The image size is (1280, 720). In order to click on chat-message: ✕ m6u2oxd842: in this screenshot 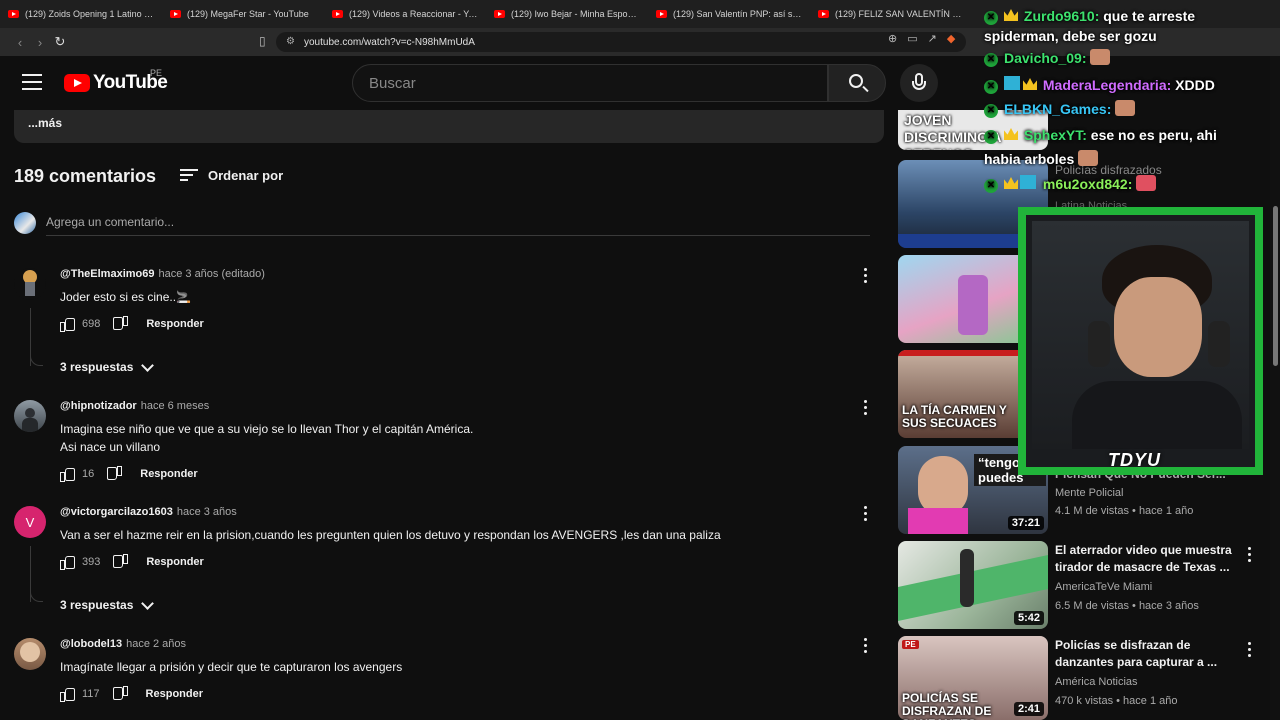, I will do `click(1070, 184)`.